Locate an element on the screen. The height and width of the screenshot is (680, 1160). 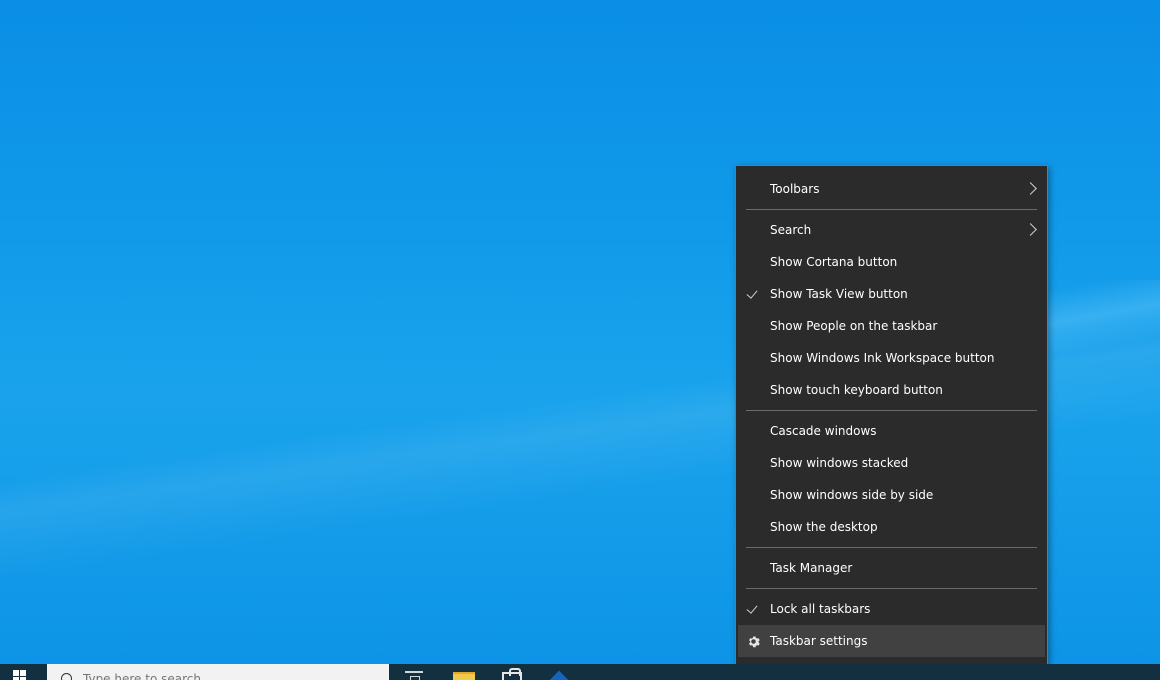
menu-item-label: Cascade windows is located at coordinates (823, 431).